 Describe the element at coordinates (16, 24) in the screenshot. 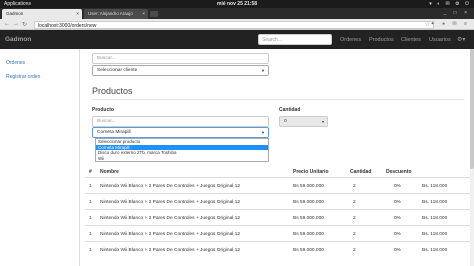

I see `forward-icon: →` at that location.